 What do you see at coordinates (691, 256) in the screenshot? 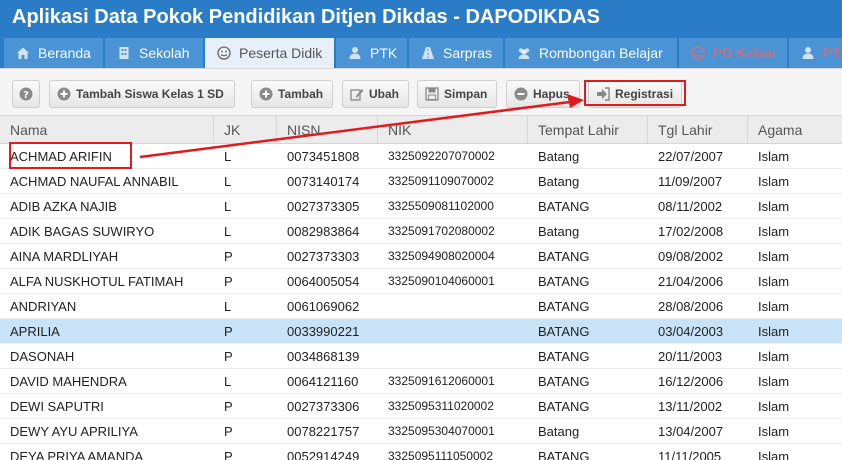
I see `cell-tgl-lahir: 09/08/2002` at bounding box center [691, 256].